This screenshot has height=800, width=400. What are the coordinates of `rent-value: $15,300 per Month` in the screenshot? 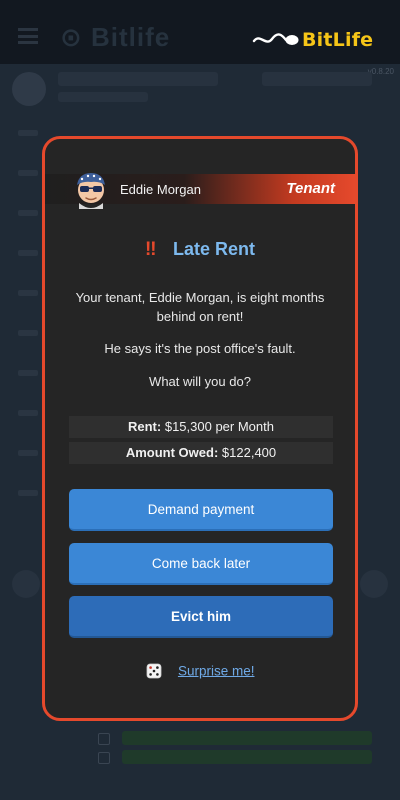 It's located at (219, 426).